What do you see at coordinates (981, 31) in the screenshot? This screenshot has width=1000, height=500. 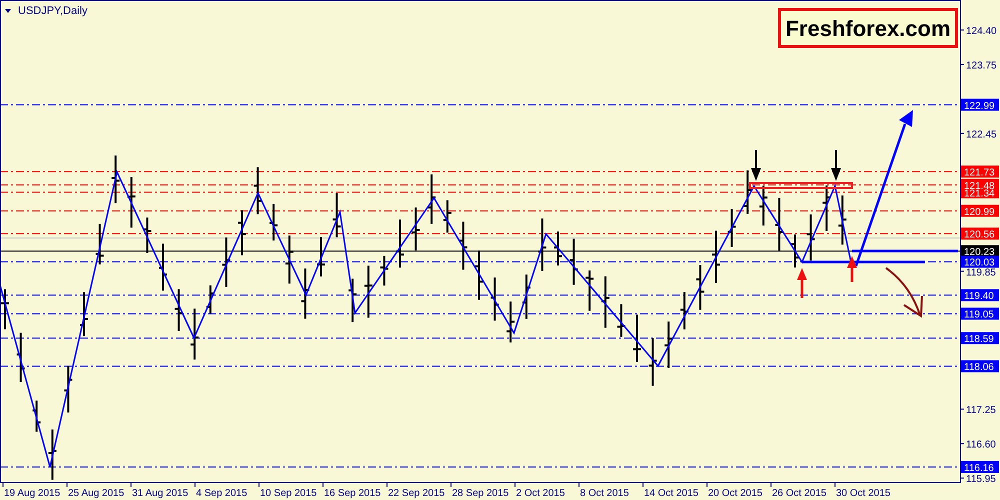 I see `price-tick-label: 124.40` at bounding box center [981, 31].